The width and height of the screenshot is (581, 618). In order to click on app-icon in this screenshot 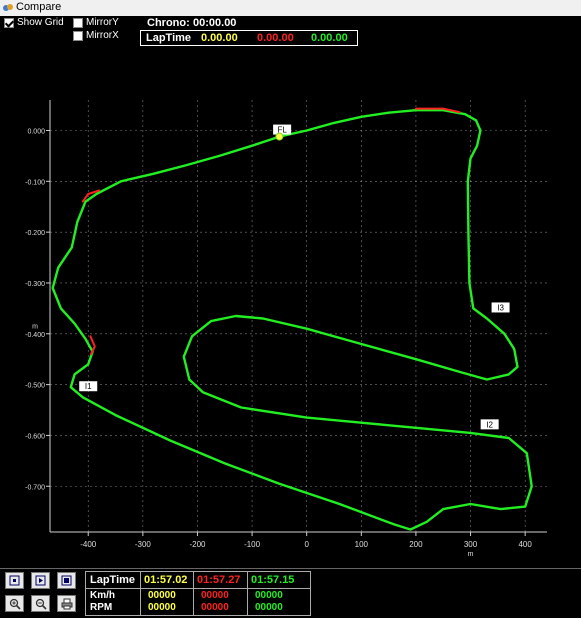, I will do `click(8, 7)`.